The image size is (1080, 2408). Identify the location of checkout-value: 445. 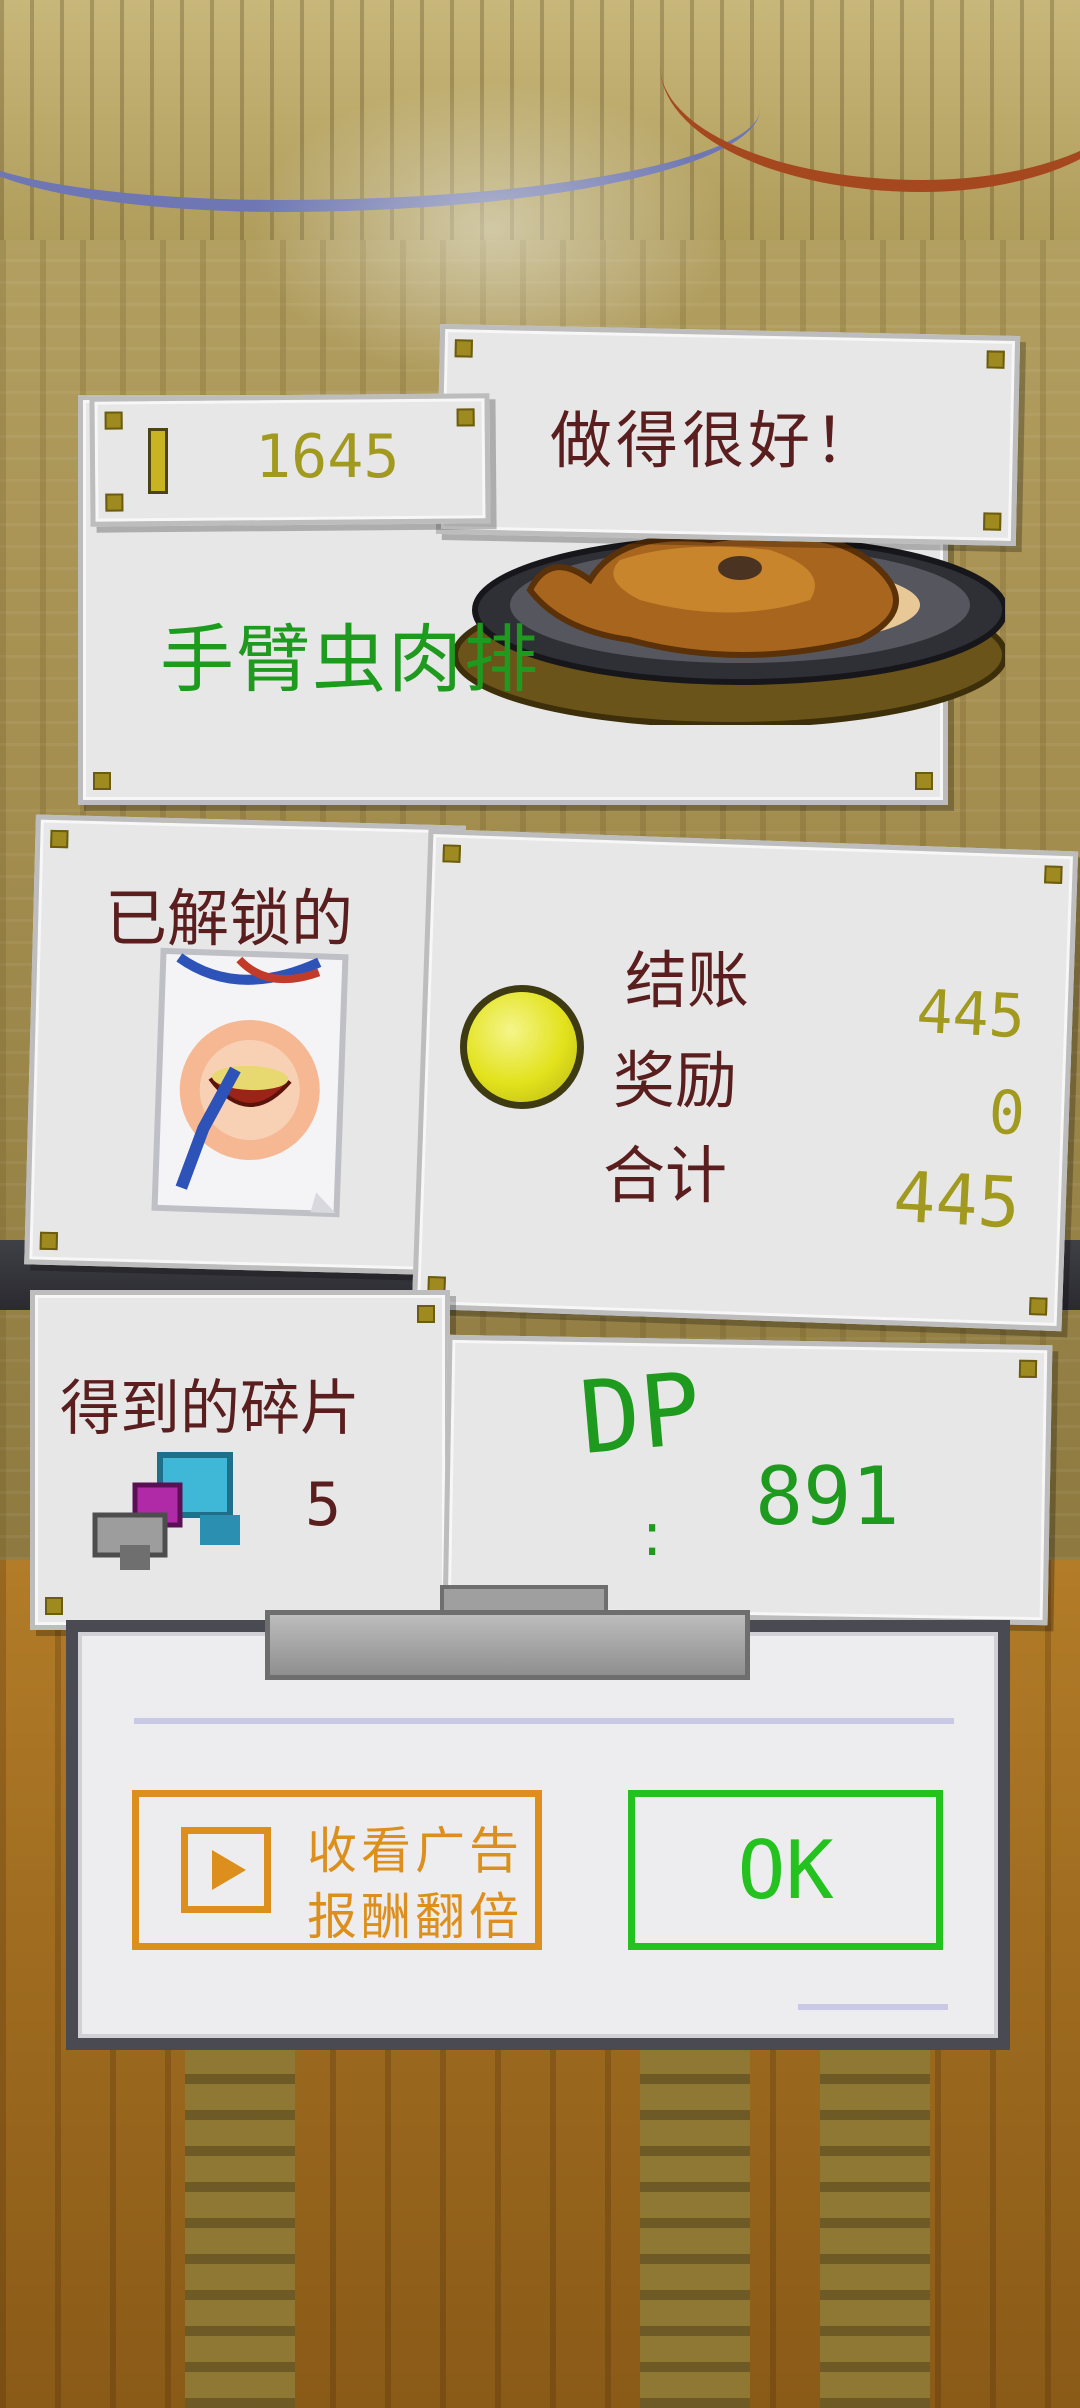
(970, 1014).